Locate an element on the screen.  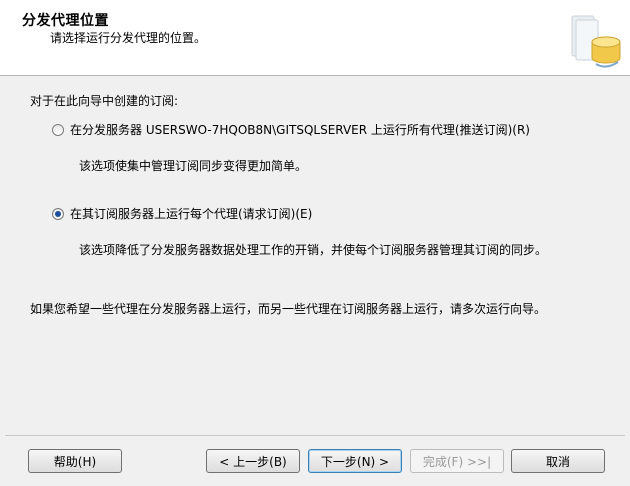
next-button: 下一步(N) > is located at coordinates (355, 461).